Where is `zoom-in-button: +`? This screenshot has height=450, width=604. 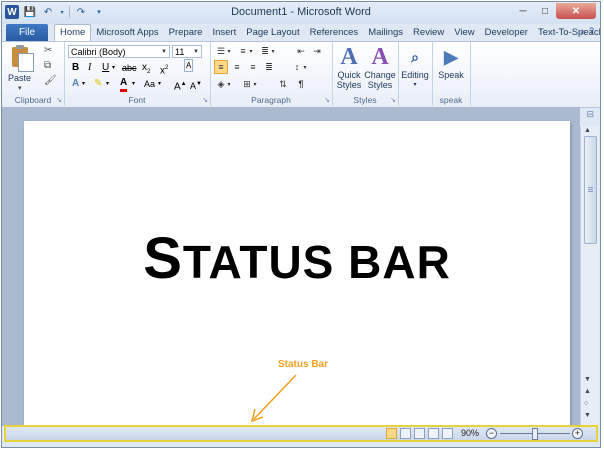 zoom-in-button: + is located at coordinates (577, 433).